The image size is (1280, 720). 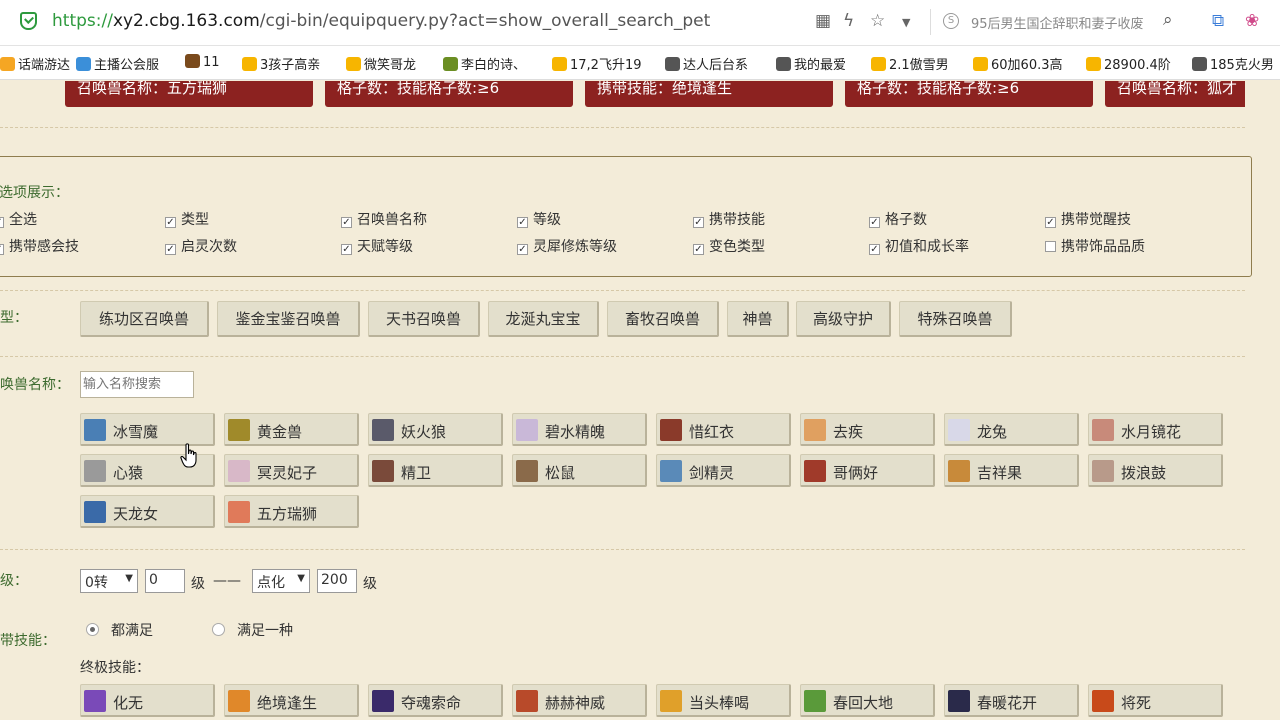 I want to click on pet-name-button: 黄金兽, so click(x=291, y=429).